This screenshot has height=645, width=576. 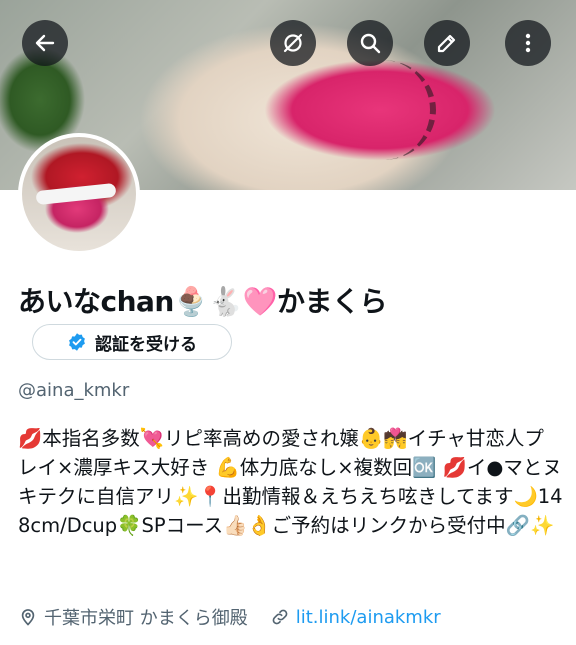 I want to click on more-vertical-icon, so click(x=528, y=43).